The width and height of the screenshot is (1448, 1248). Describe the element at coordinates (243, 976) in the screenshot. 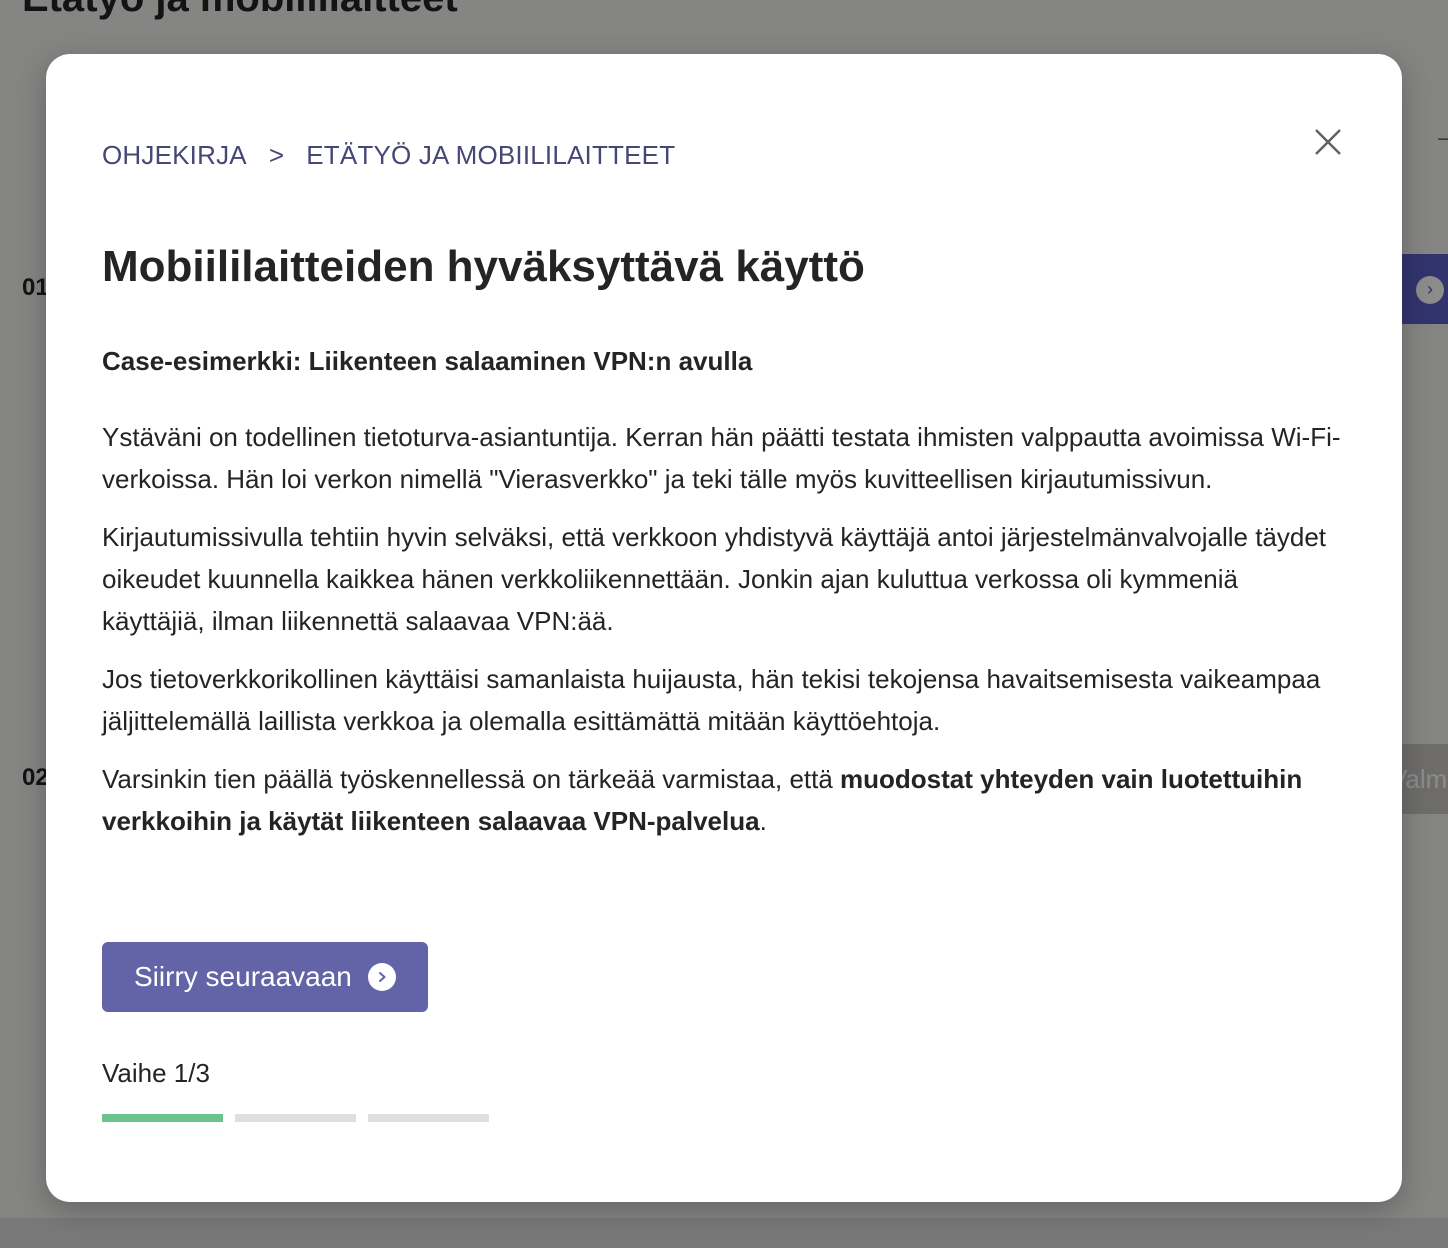

I see `next-step-label: Siirry seuraavaan` at that location.